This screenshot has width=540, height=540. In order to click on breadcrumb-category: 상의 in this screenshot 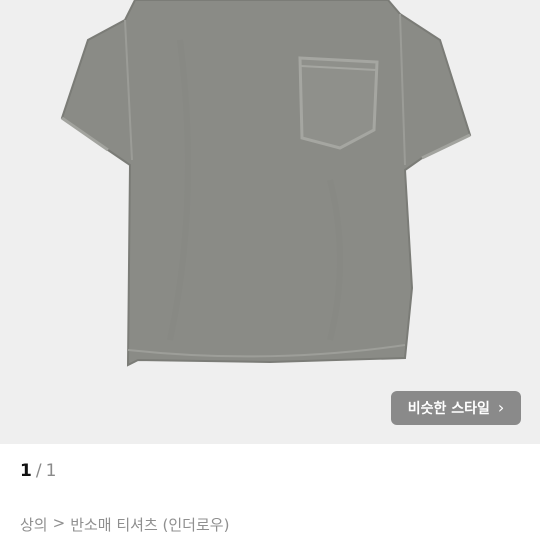, I will do `click(34, 524)`.